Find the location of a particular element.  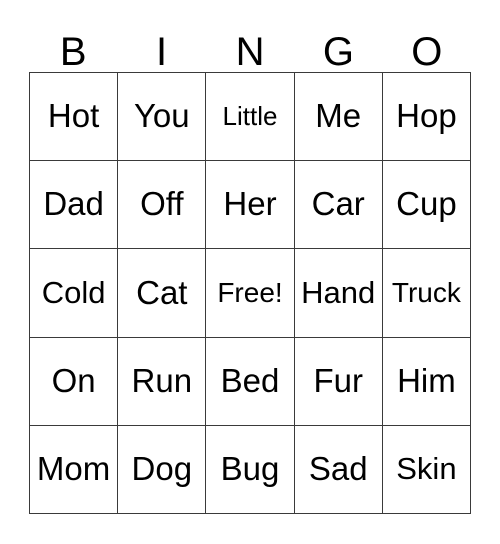

bingo-row: Cold Cat Free! Hand Truck is located at coordinates (251, 293).